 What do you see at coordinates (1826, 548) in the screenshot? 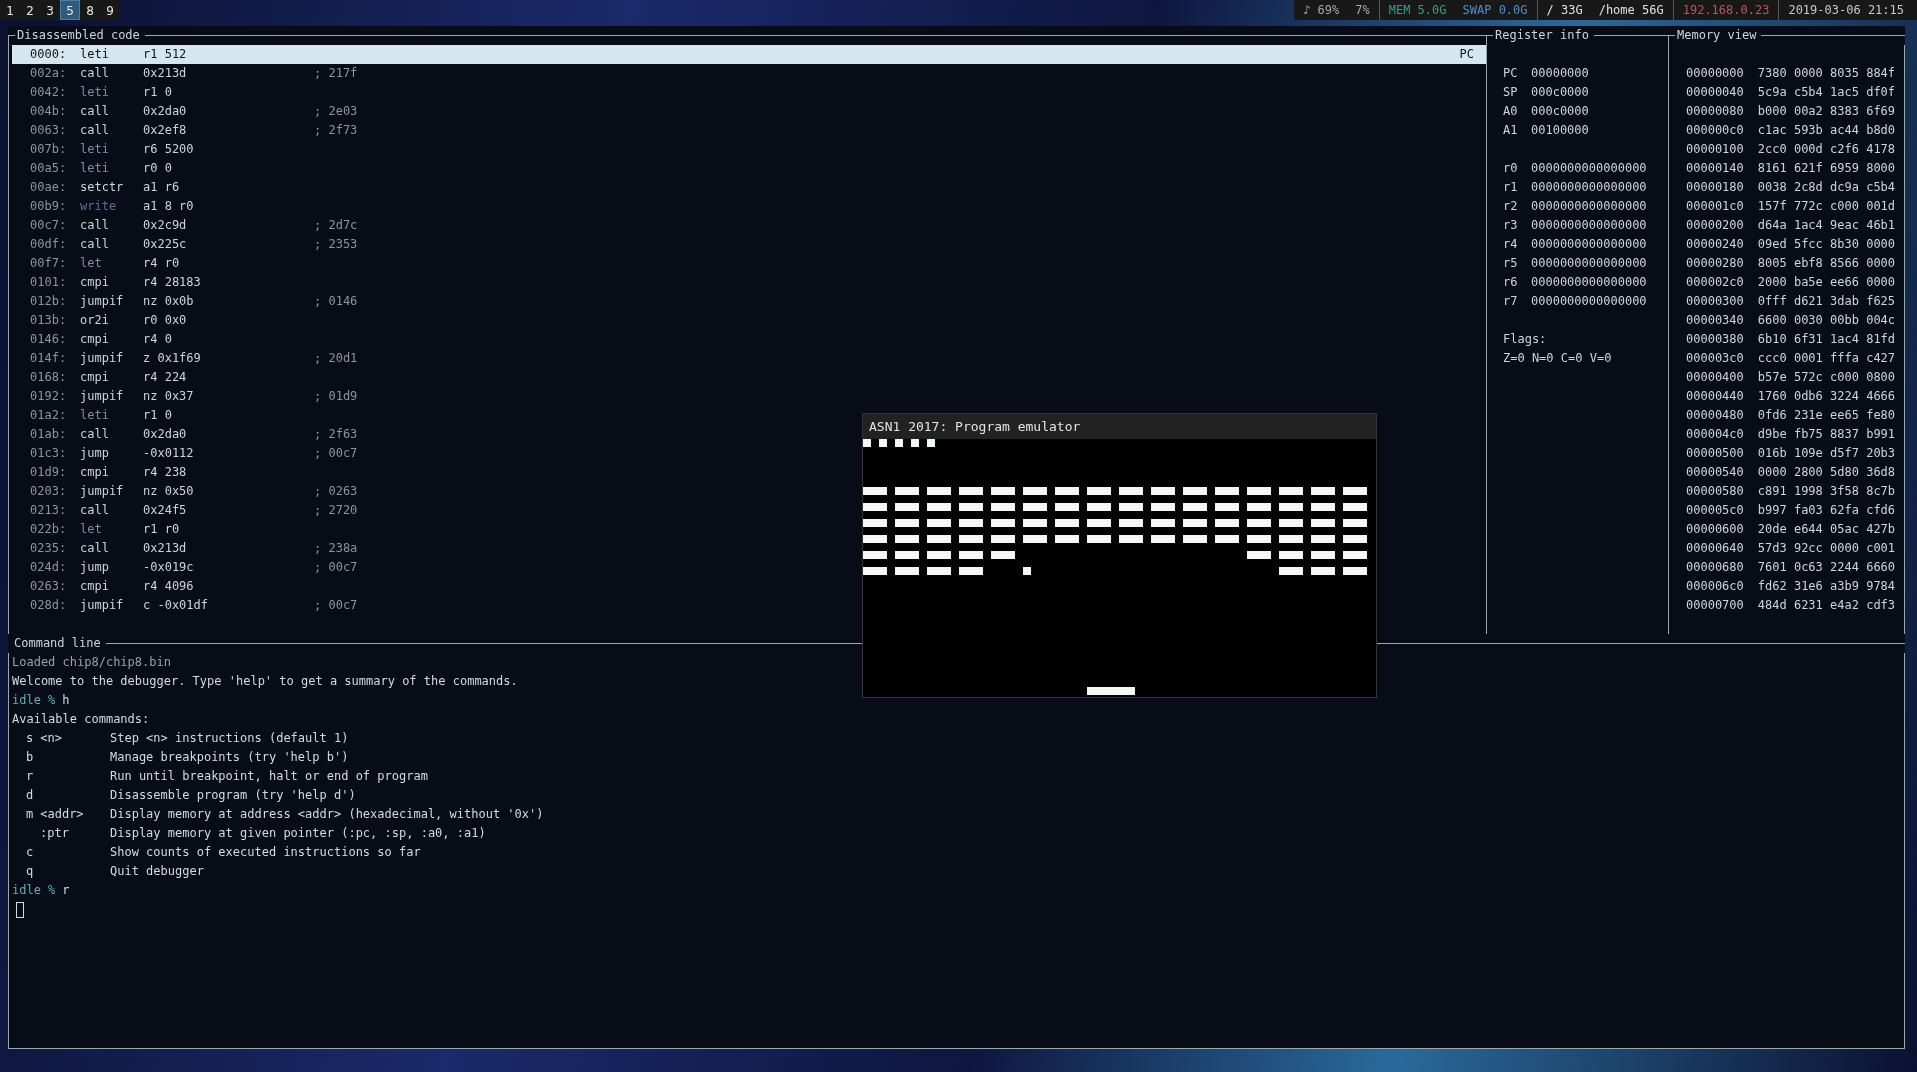
I see `memory-words: 57d3 92cc 0000 c001` at bounding box center [1826, 548].